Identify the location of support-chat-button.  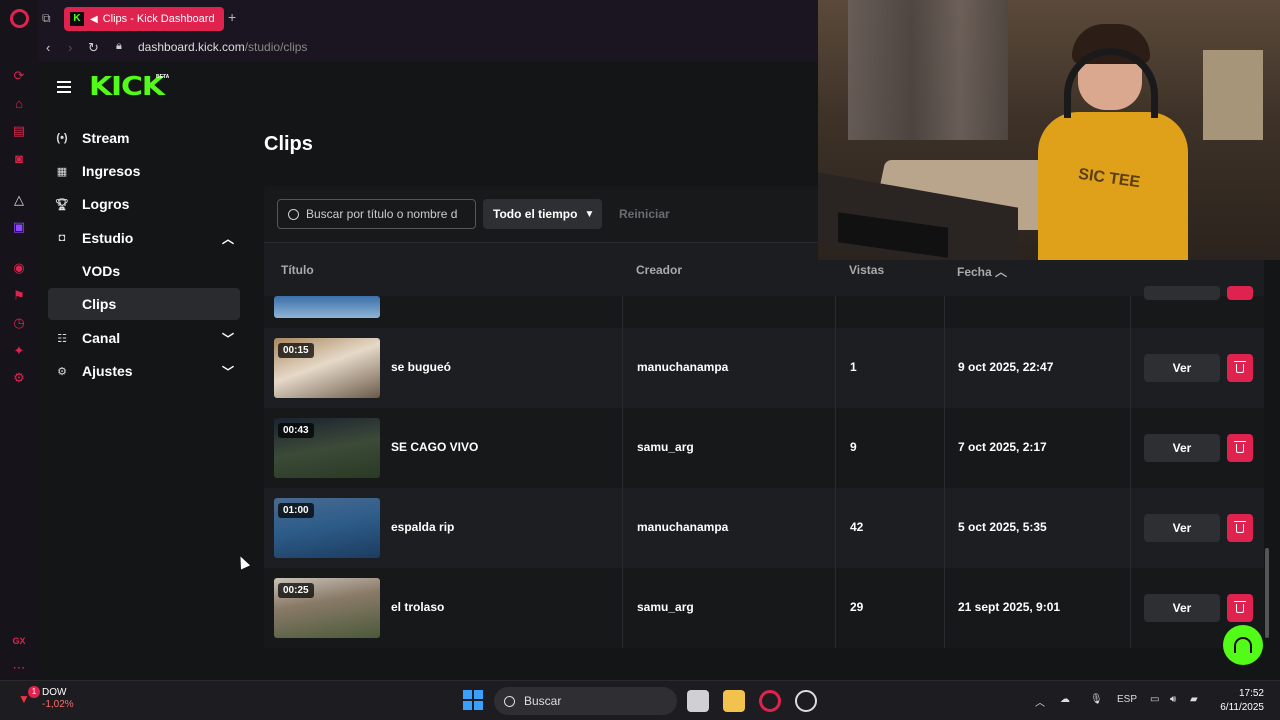
(1243, 645).